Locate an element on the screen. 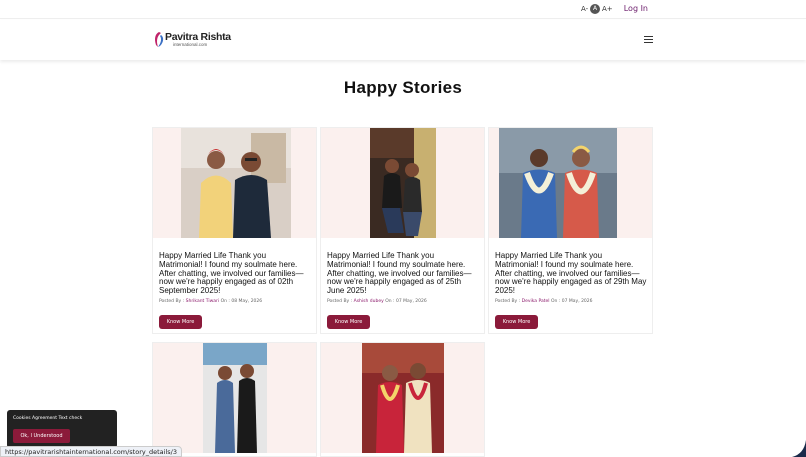 Image resolution: width=806 pixels, height=457 pixels. top-utility-bar: A- A A+ Log In is located at coordinates (403, 9).